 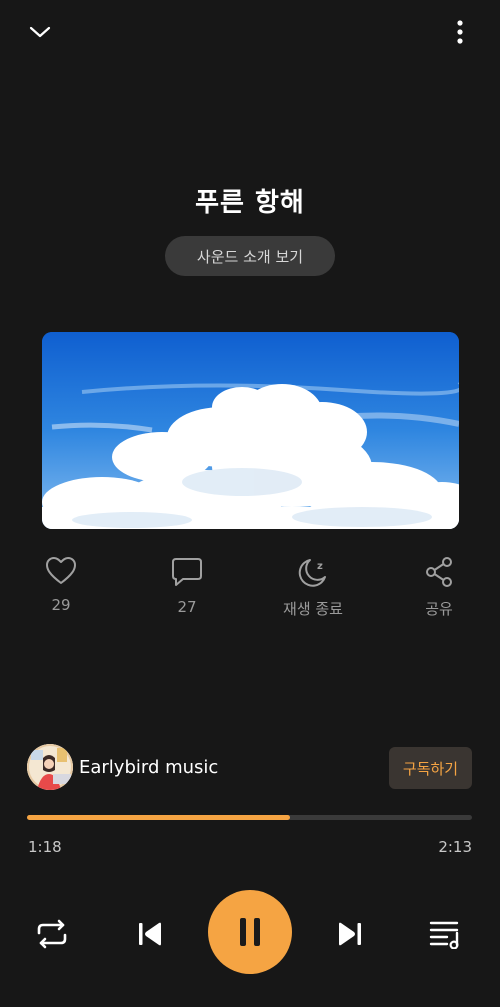 What do you see at coordinates (149, 767) in the screenshot?
I see `channel-name: Earlybird music` at bounding box center [149, 767].